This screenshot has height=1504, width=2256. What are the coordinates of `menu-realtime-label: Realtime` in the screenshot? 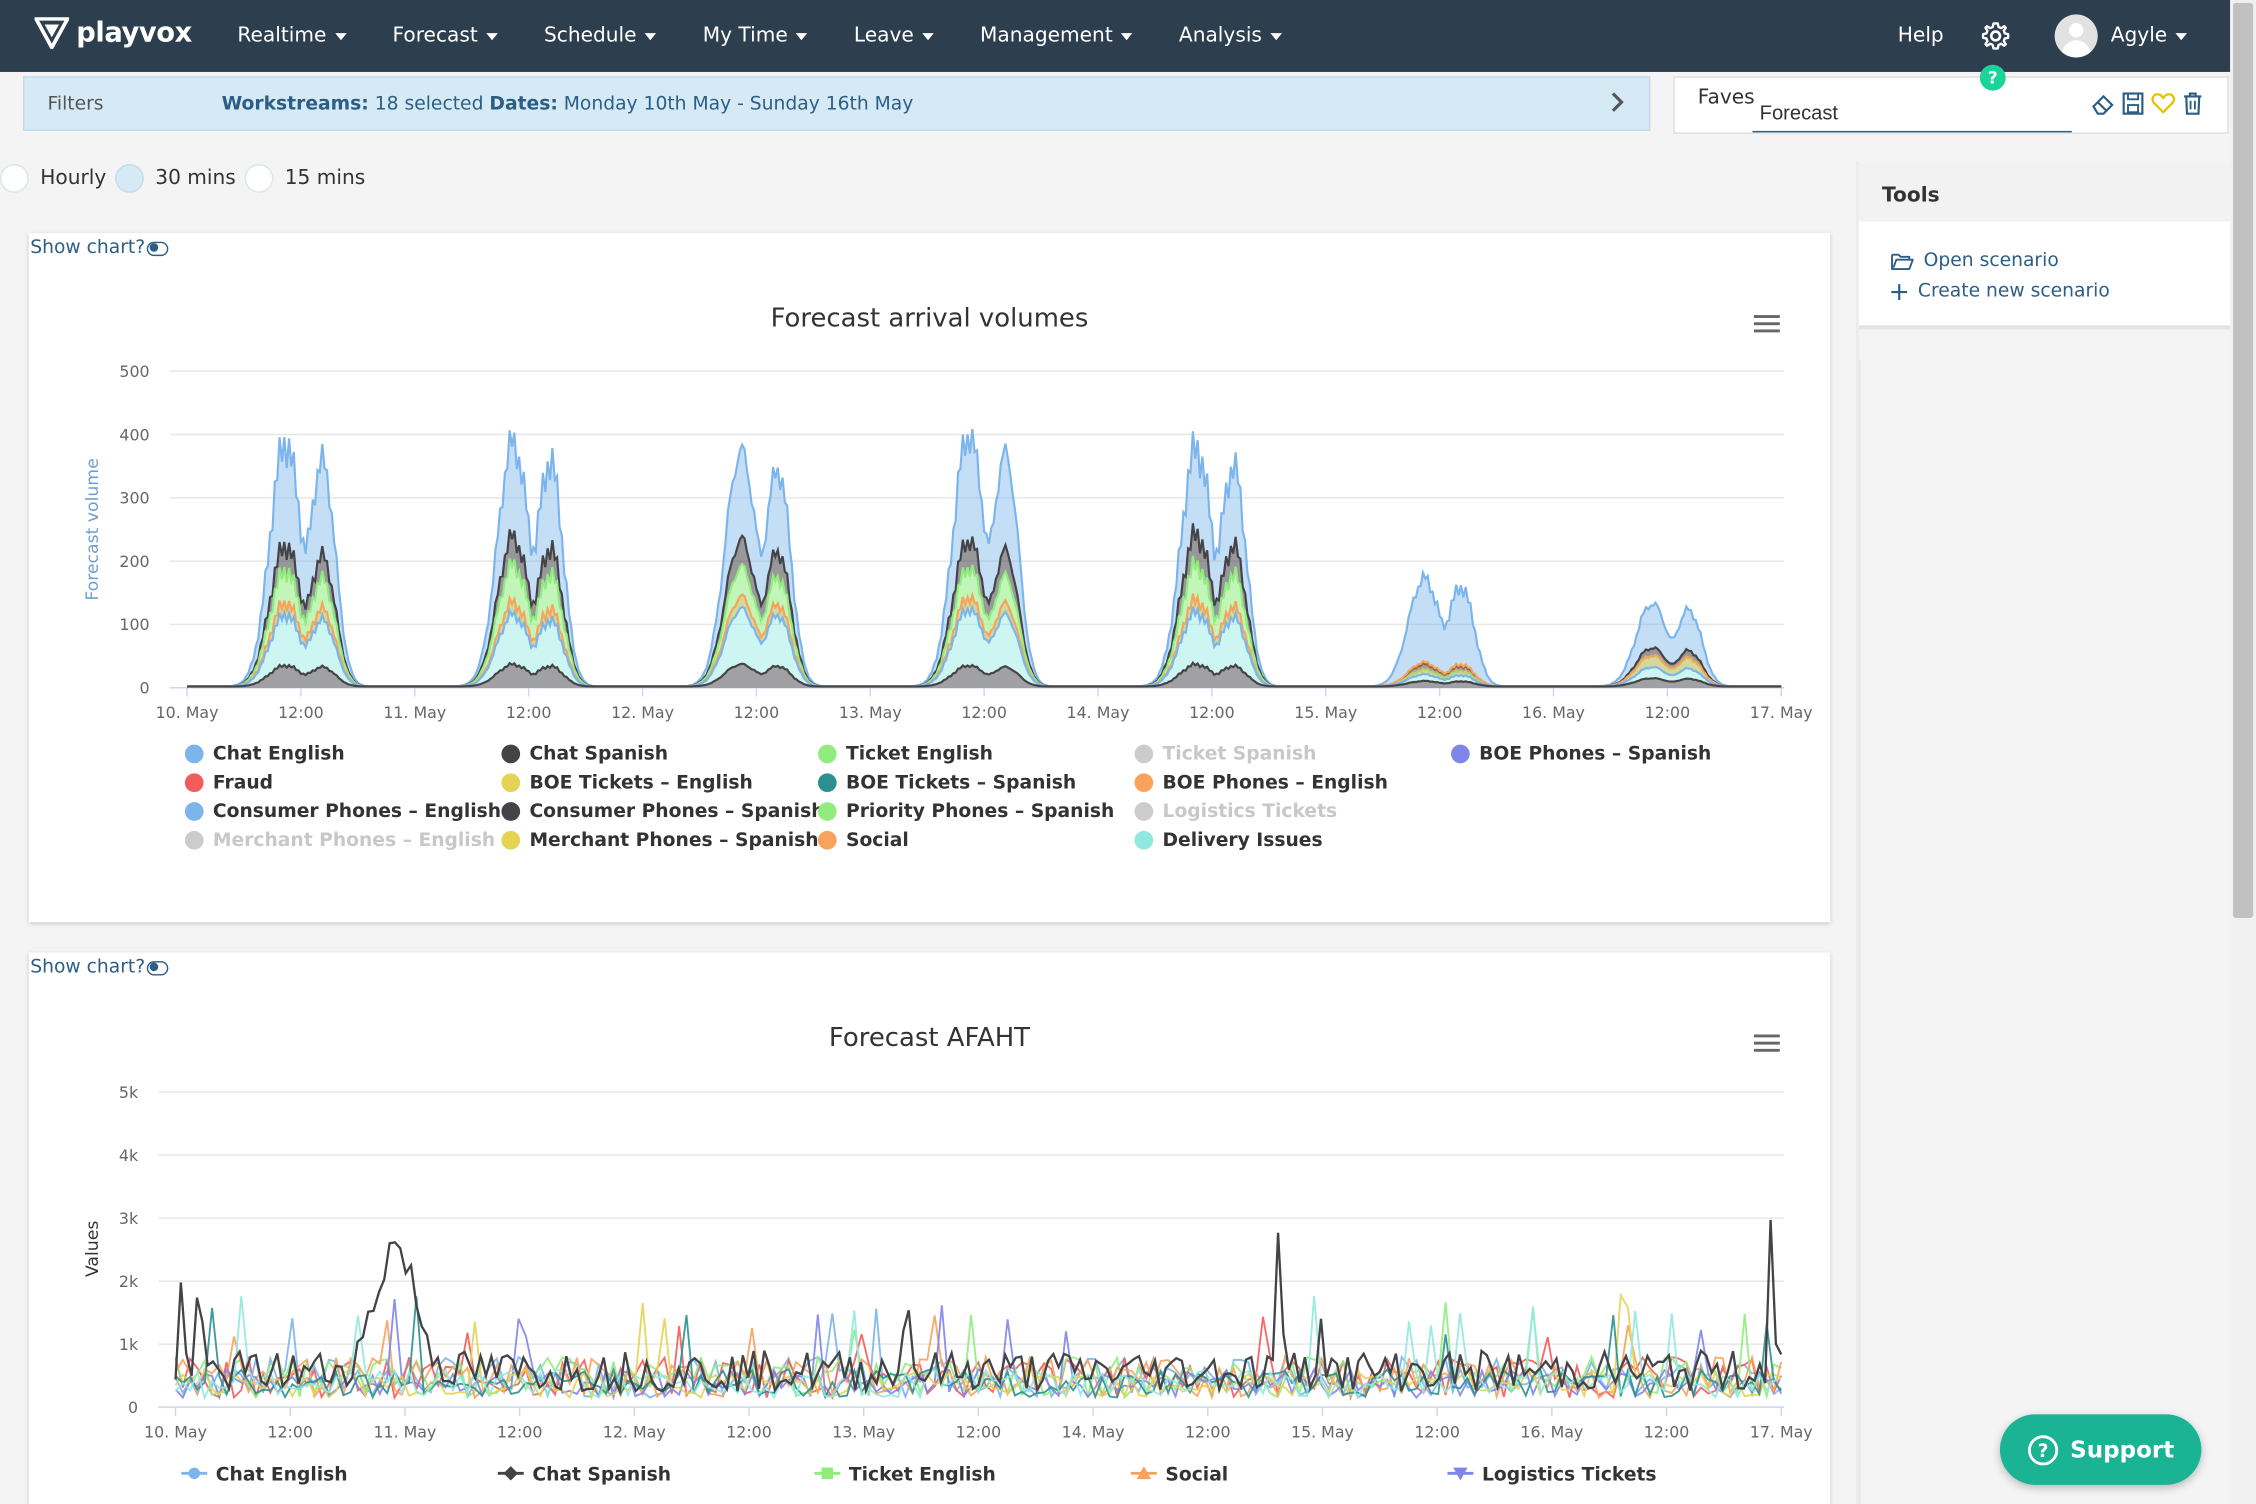 It's located at (282, 36).